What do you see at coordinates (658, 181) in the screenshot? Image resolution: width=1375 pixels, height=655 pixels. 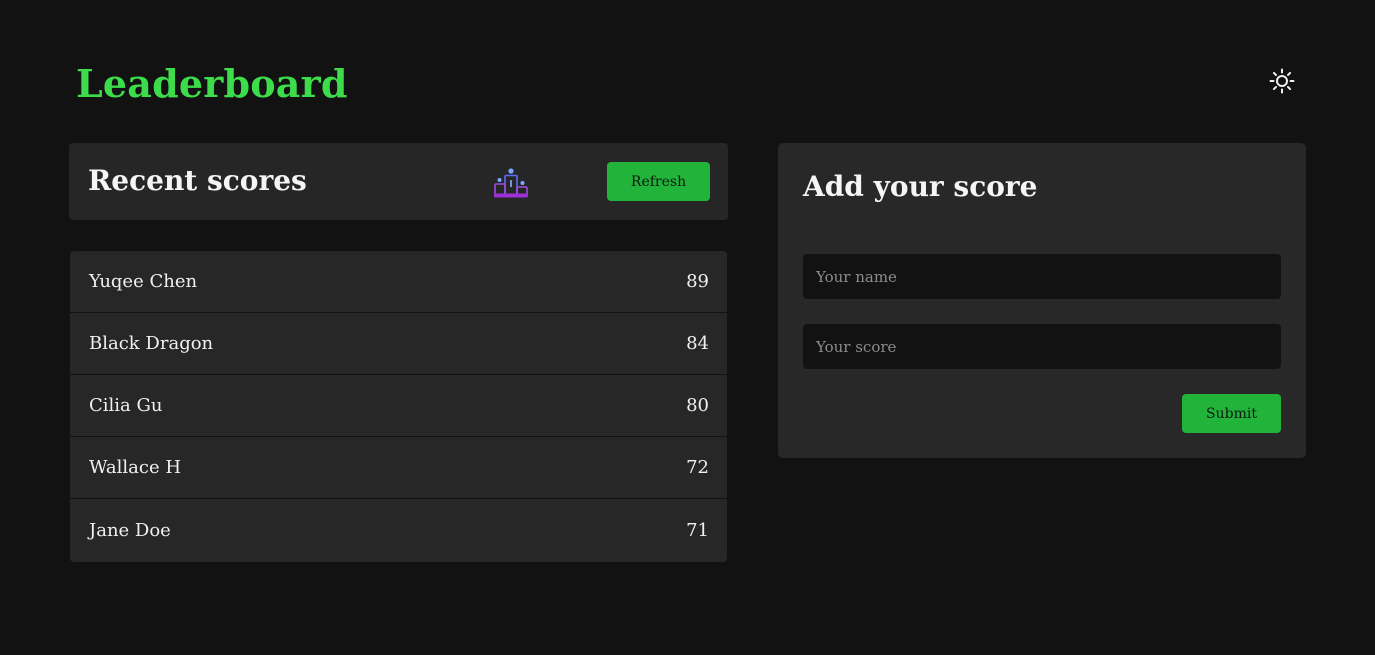 I see `refresh-button: Refresh` at bounding box center [658, 181].